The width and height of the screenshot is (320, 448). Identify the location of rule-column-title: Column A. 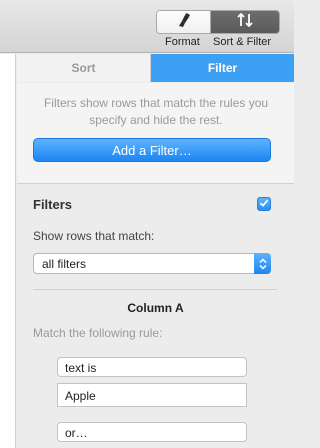
(155, 308).